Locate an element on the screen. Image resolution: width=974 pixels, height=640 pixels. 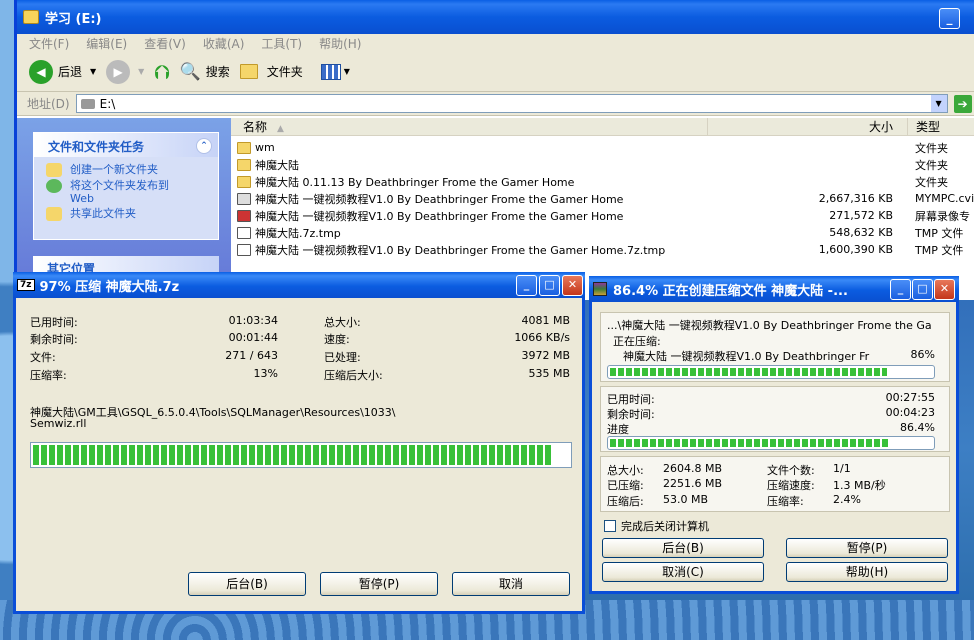
cancel-button: 取消 is located at coordinates (511, 584).